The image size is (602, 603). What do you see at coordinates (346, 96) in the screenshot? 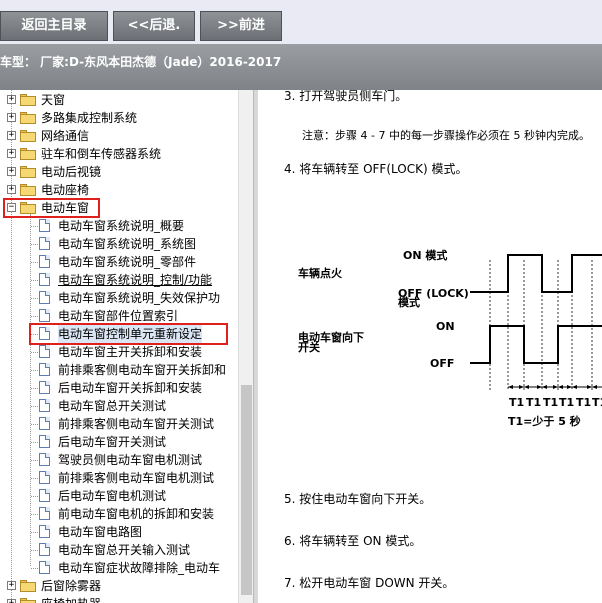
I see `step-3: 3. 打开驾驶员侧车门。` at bounding box center [346, 96].